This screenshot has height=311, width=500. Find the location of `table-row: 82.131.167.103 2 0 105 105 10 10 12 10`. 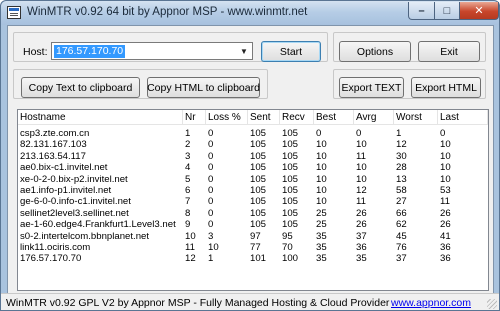

table-row: 82.131.167.103 2 0 105 105 10 10 12 10 is located at coordinates (253, 145).